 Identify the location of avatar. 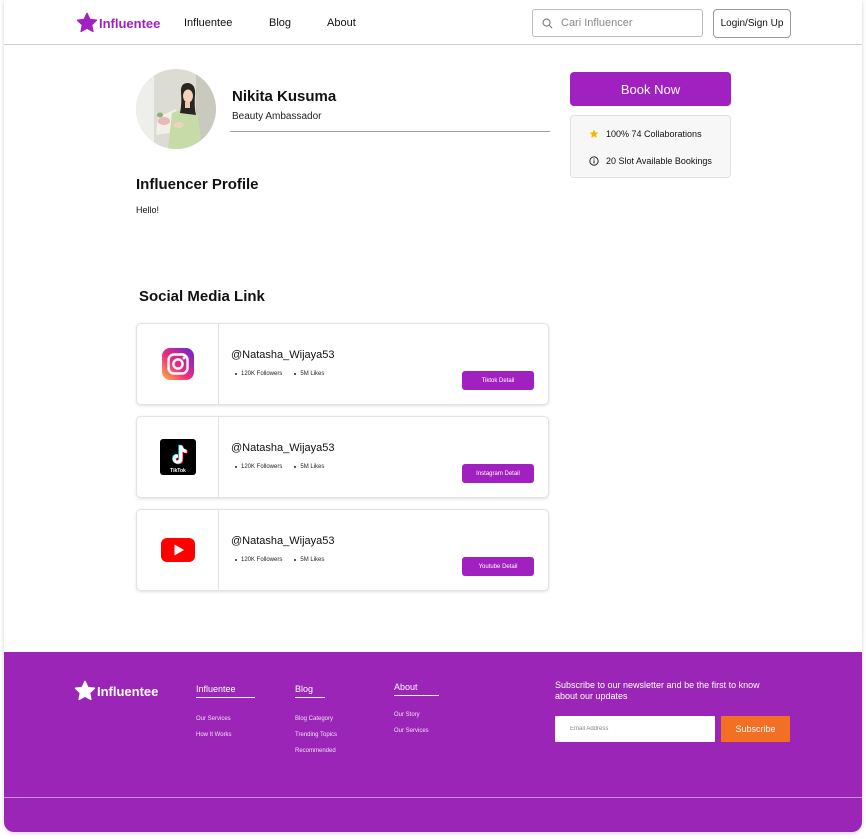
(176, 109).